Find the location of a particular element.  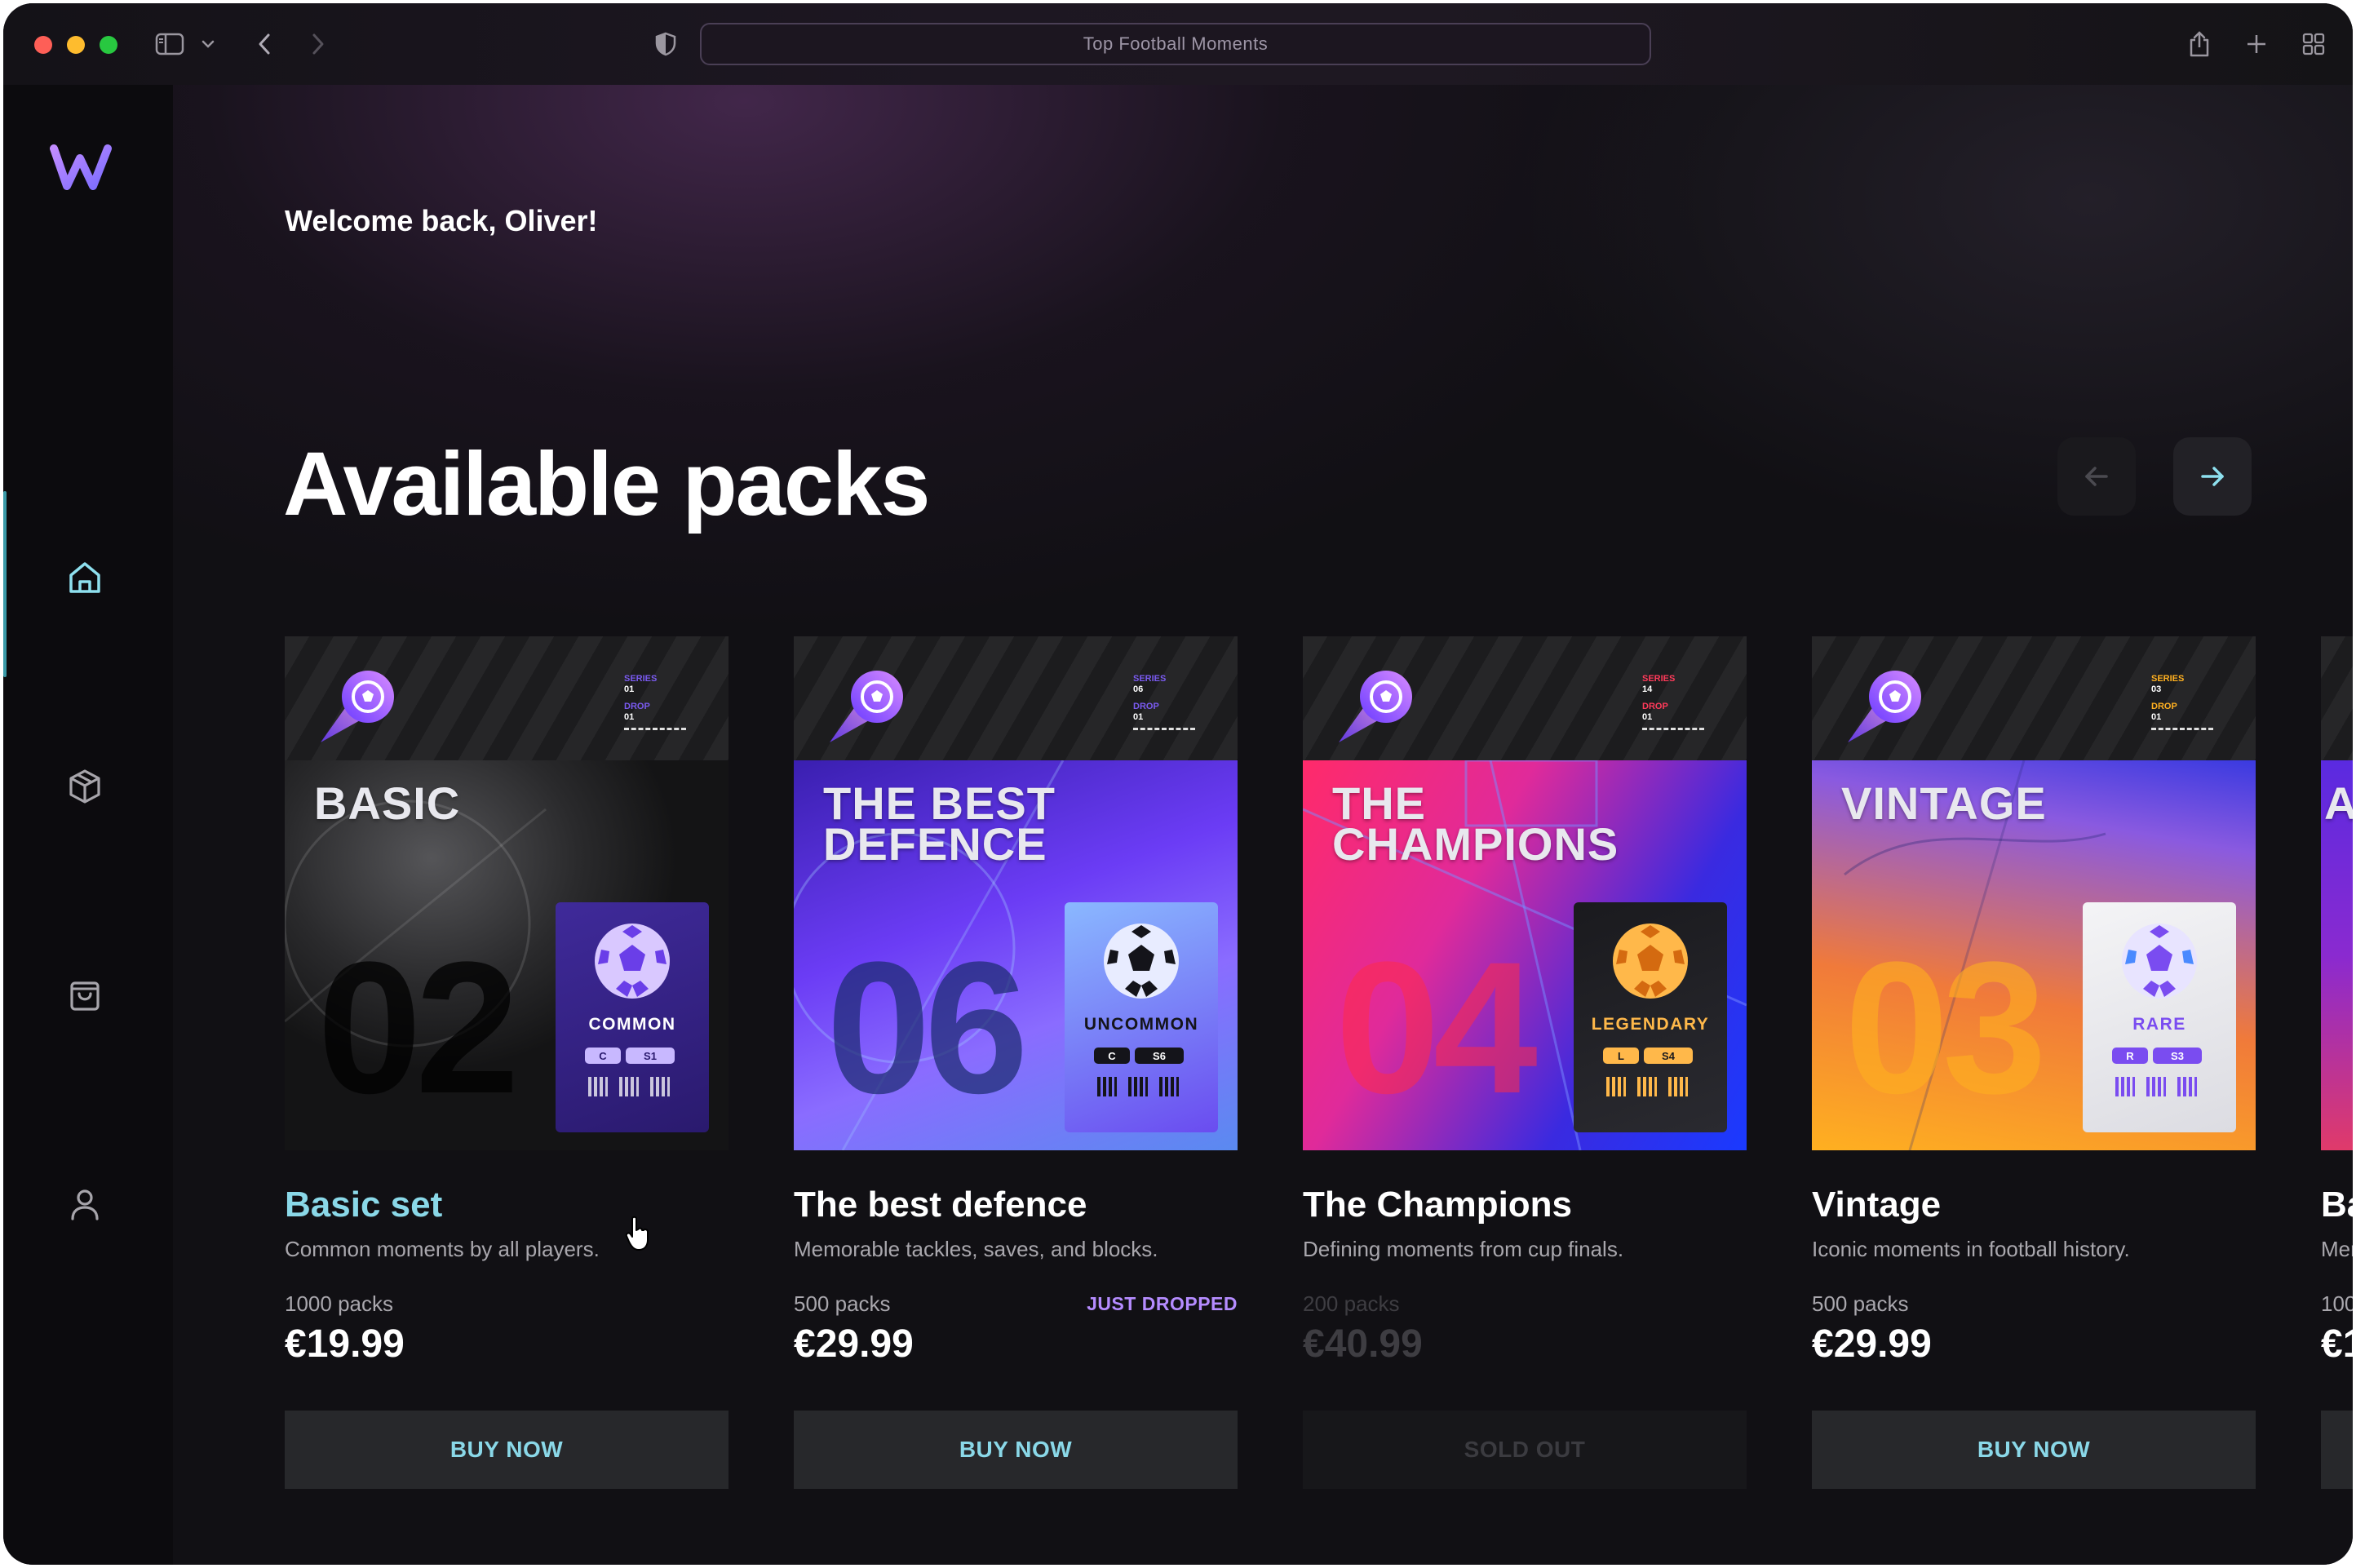

arrow-right-icon is located at coordinates (2212, 476).